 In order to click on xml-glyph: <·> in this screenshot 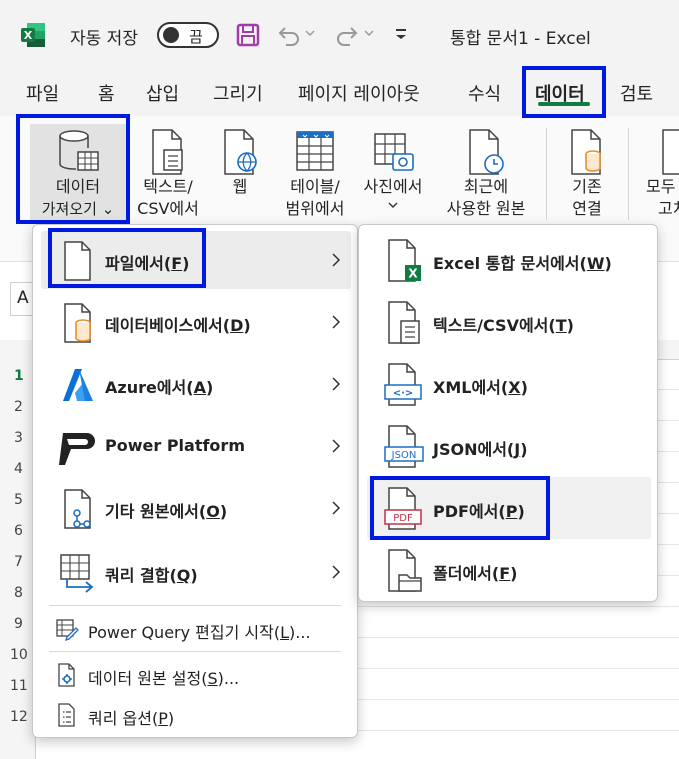, I will do `click(403, 393)`.